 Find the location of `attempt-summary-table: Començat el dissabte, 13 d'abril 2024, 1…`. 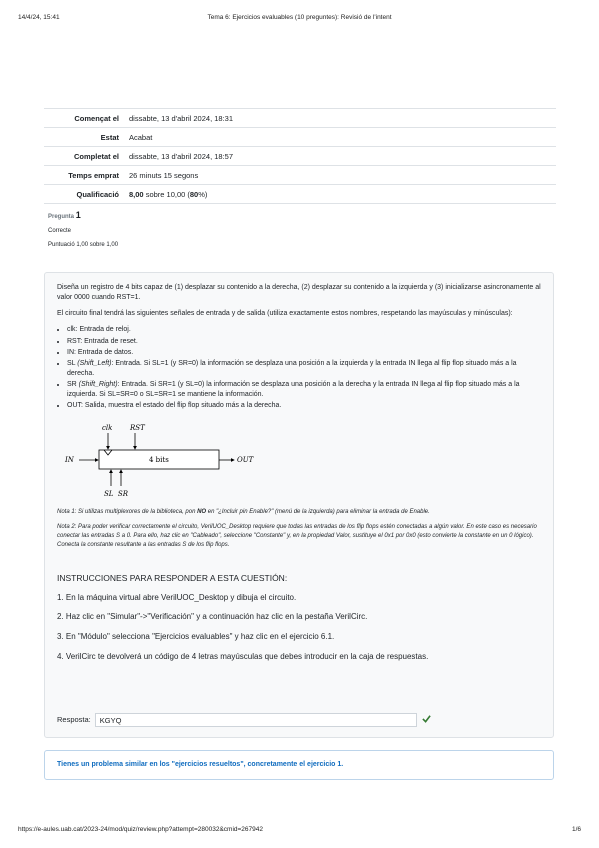

attempt-summary-table: Començat el dissabte, 13 d'abril 2024, 1… is located at coordinates (300, 156).